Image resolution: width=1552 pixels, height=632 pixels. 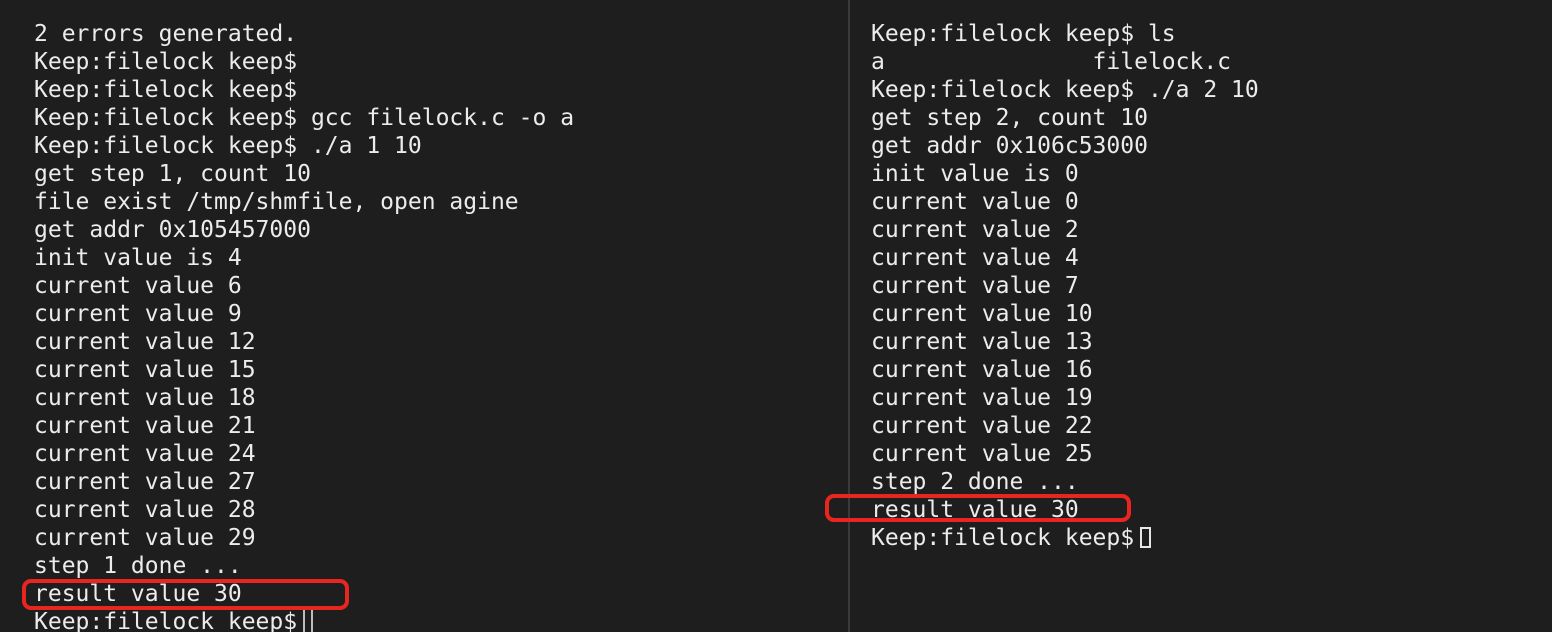 What do you see at coordinates (172, 174) in the screenshot?
I see `terminal-line: get step 1, count 10` at bounding box center [172, 174].